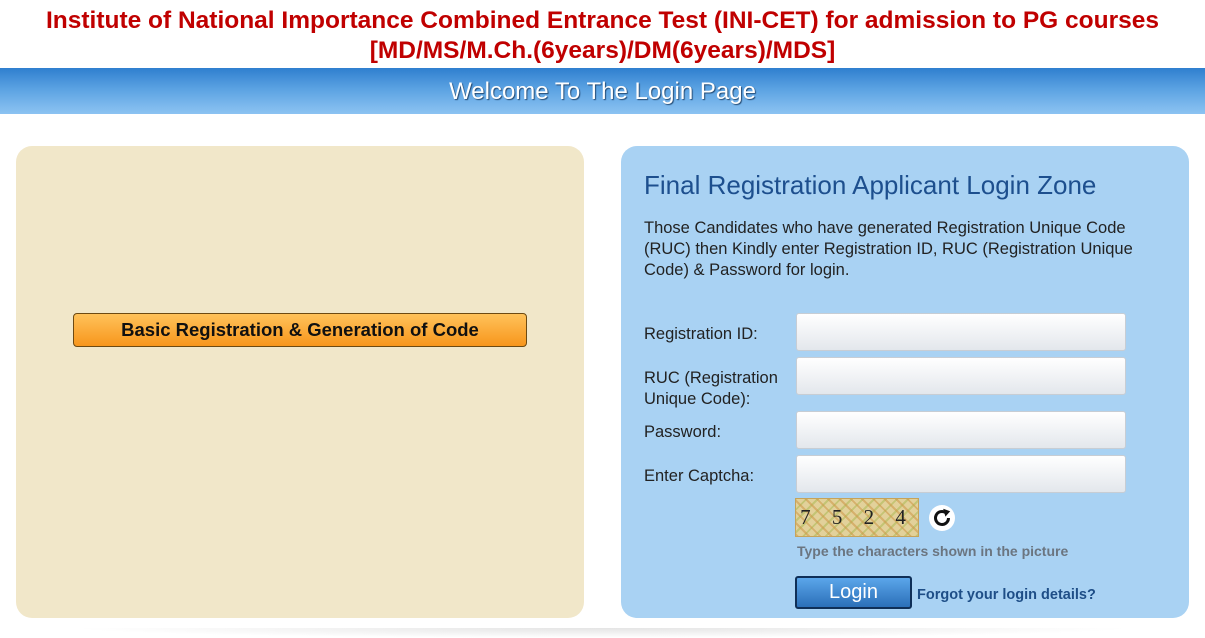 The width and height of the screenshot is (1205, 638). Describe the element at coordinates (711, 389) in the screenshot. I see `ruc-label: RUC (Registration Unique Code):` at that location.